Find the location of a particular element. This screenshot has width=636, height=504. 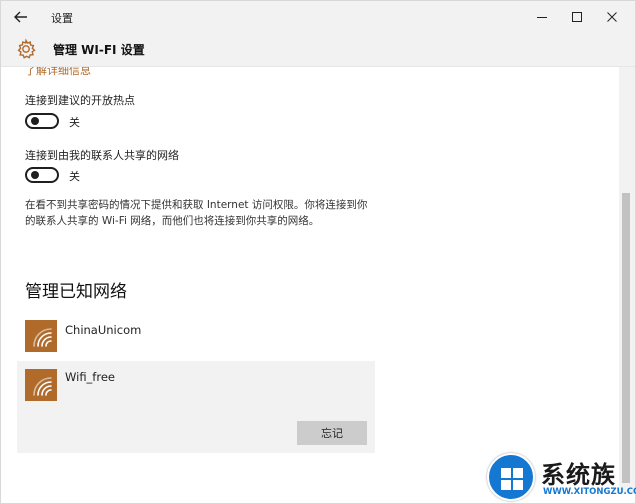

toggle-state-contacts-networks: 关 is located at coordinates (74, 176).